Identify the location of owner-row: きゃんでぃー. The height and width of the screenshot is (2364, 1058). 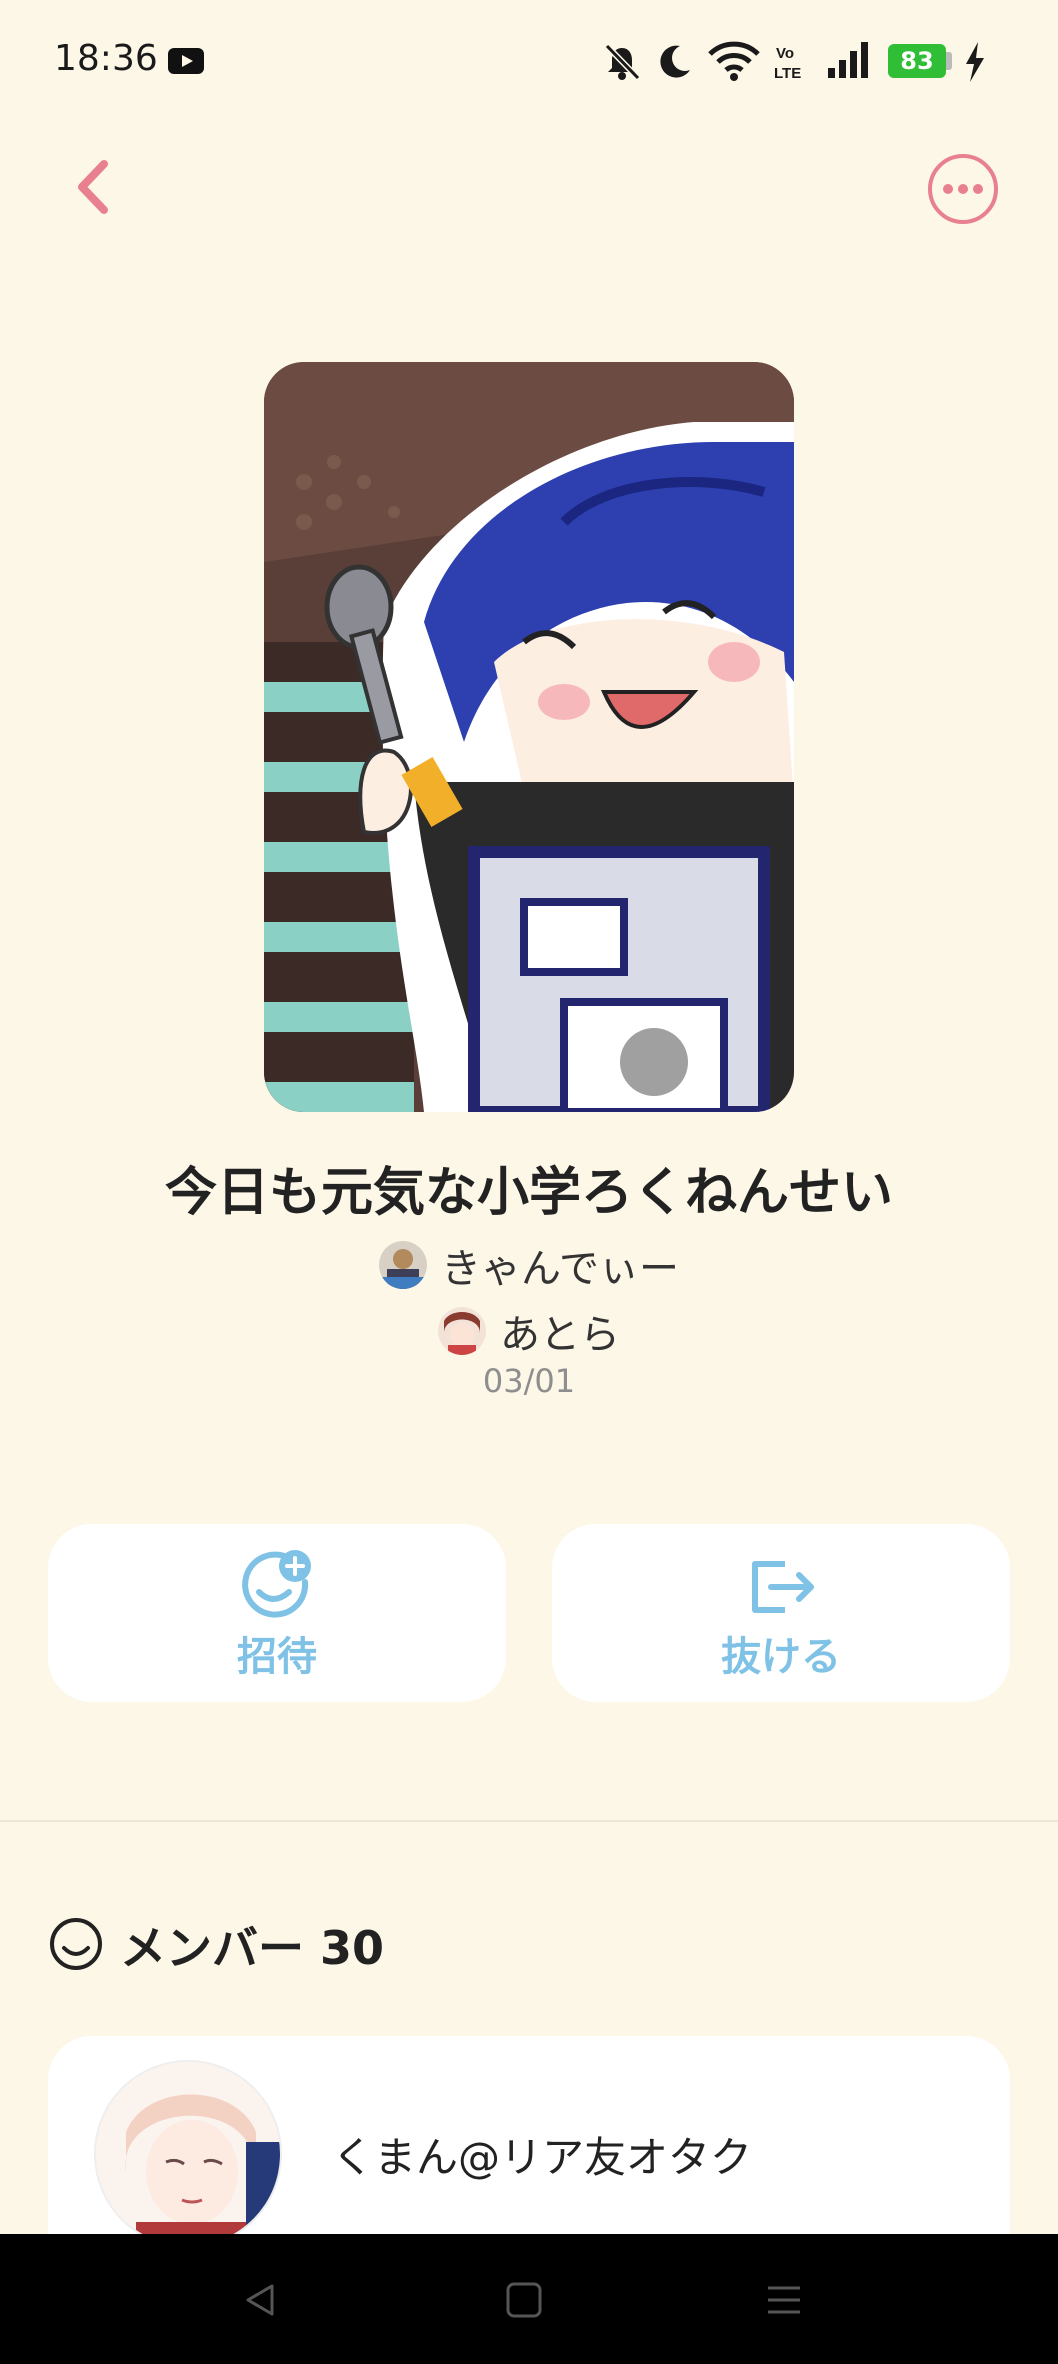
(529, 1265).